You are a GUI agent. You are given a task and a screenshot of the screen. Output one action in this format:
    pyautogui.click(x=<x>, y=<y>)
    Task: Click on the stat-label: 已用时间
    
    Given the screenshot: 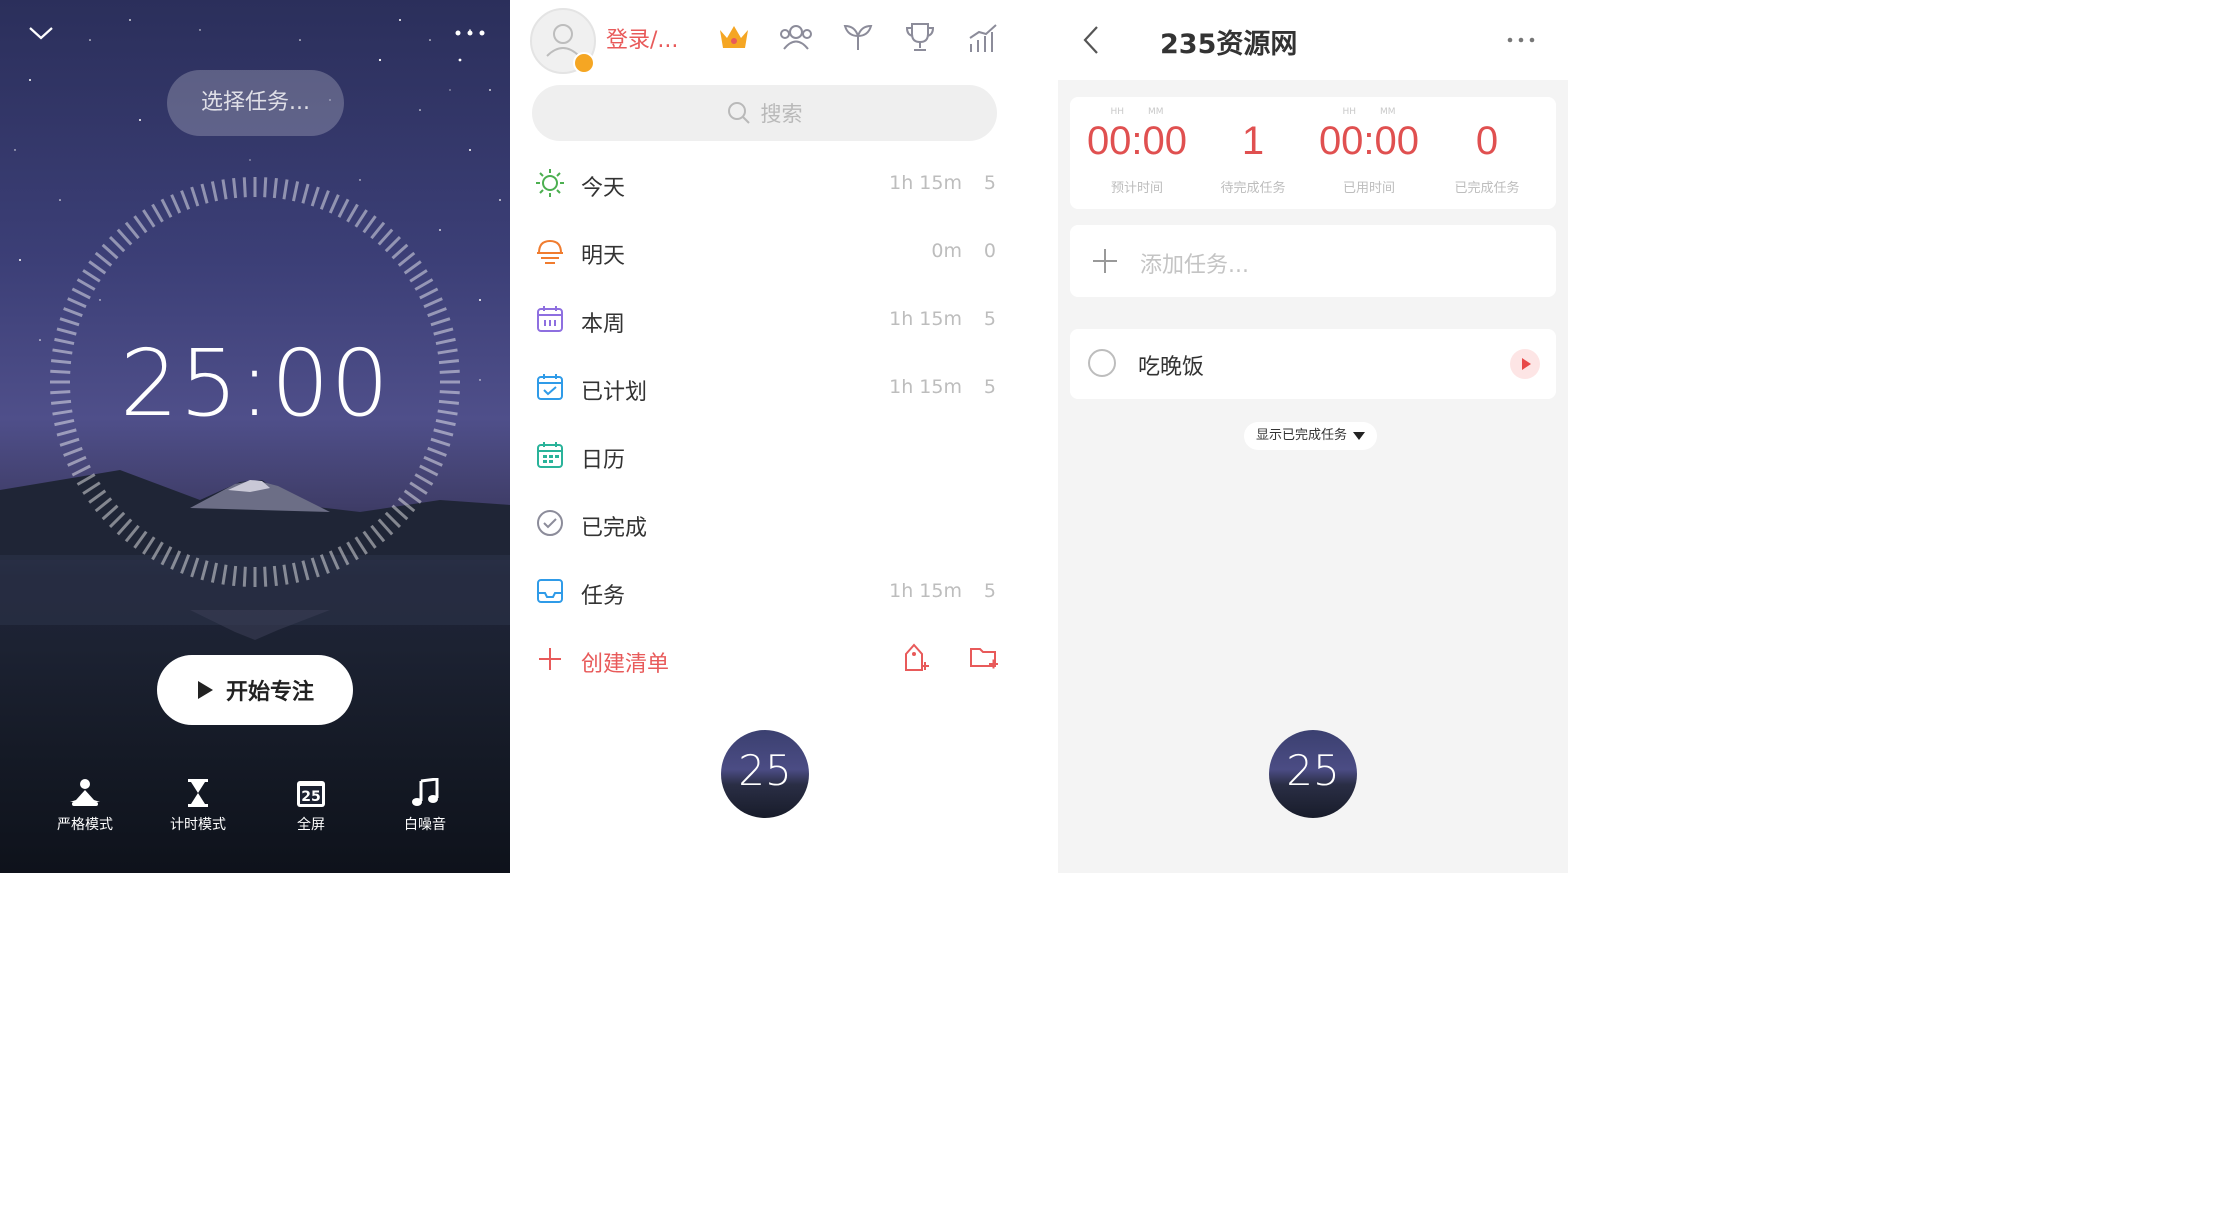 What is the action you would take?
    pyautogui.click(x=1368, y=188)
    